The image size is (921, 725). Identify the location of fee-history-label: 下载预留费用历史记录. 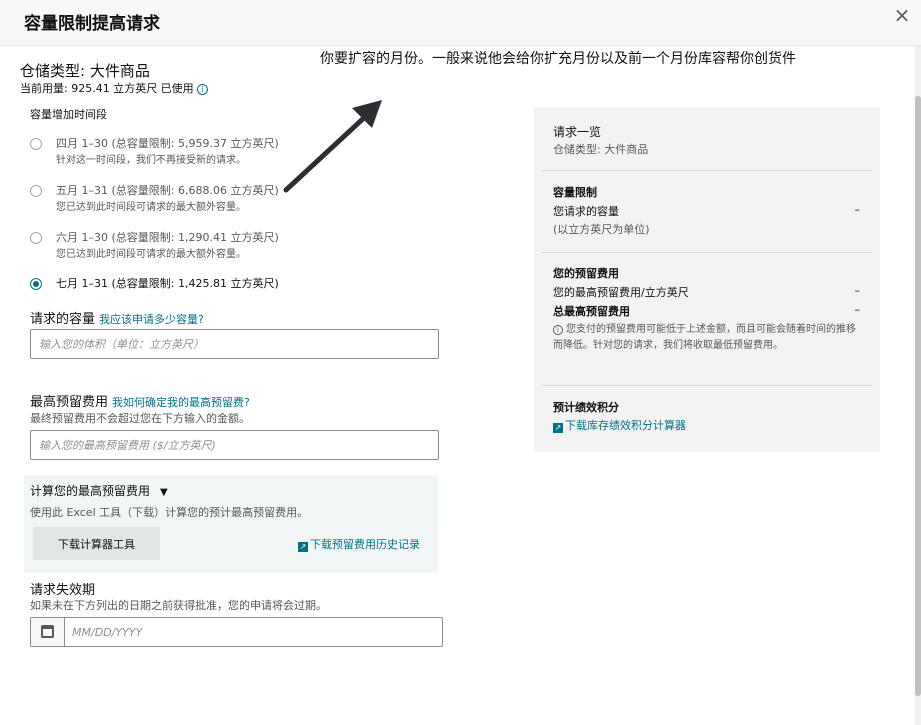
(365, 544).